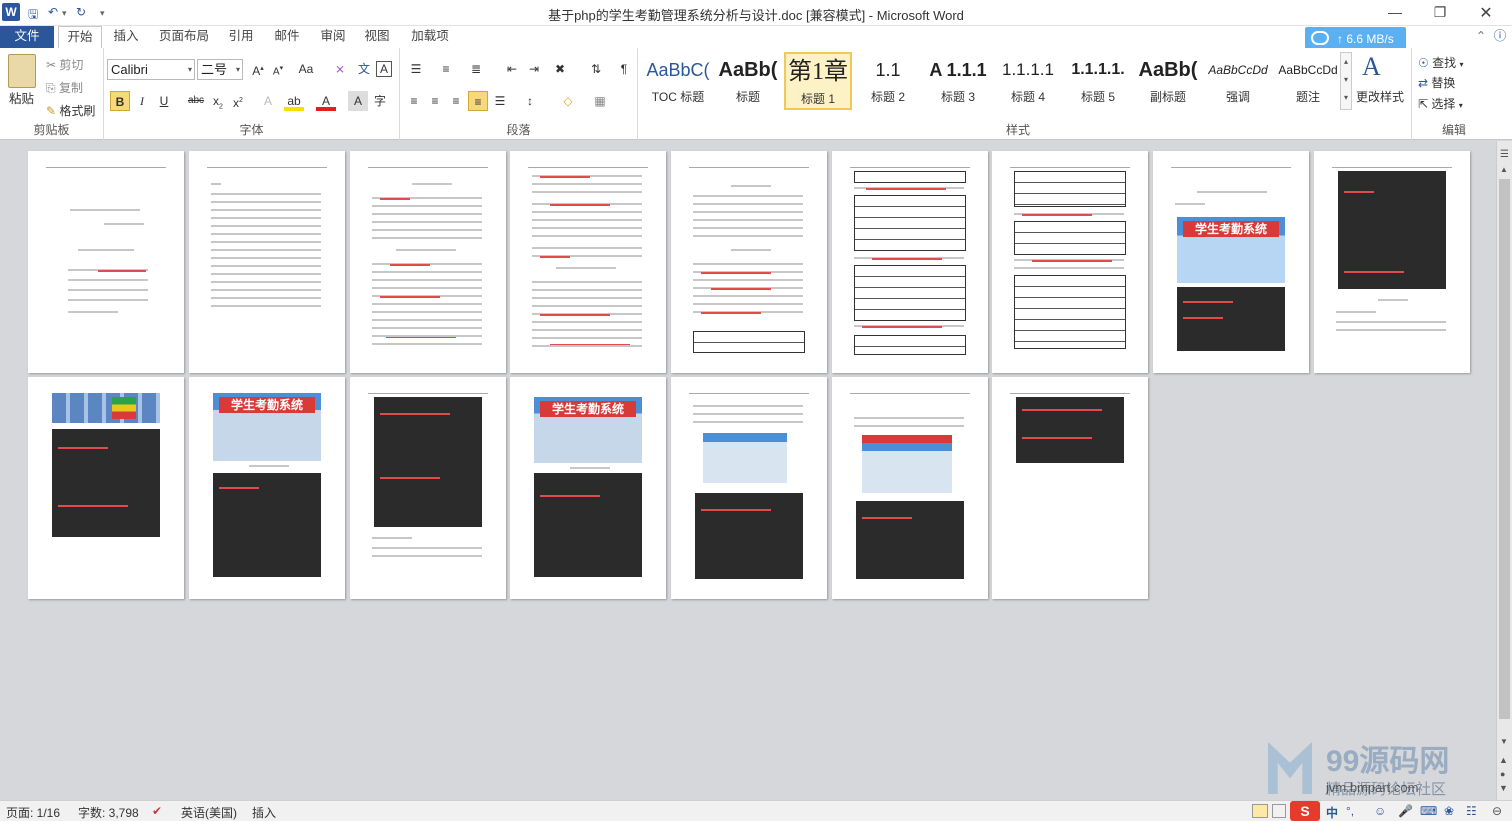 This screenshot has width=1512, height=821. I want to click on minimize-icon: —, so click(1395, 12).